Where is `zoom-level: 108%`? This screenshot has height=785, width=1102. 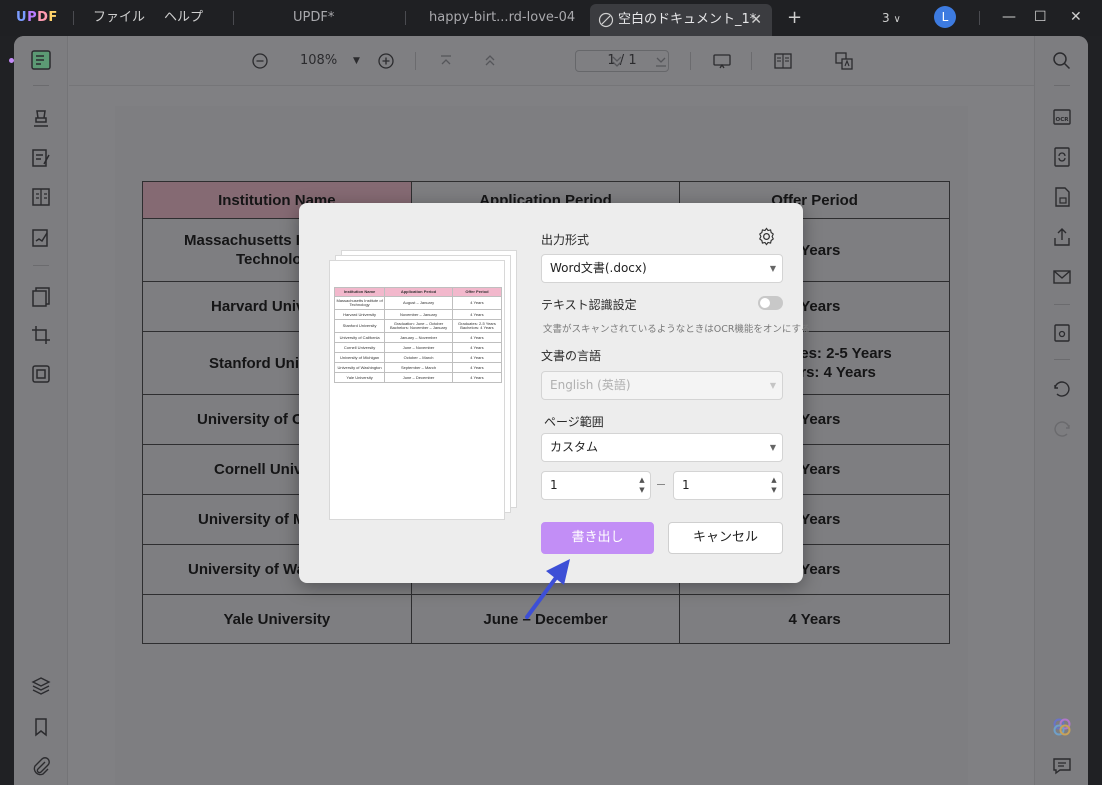 zoom-level: 108% is located at coordinates (318, 61).